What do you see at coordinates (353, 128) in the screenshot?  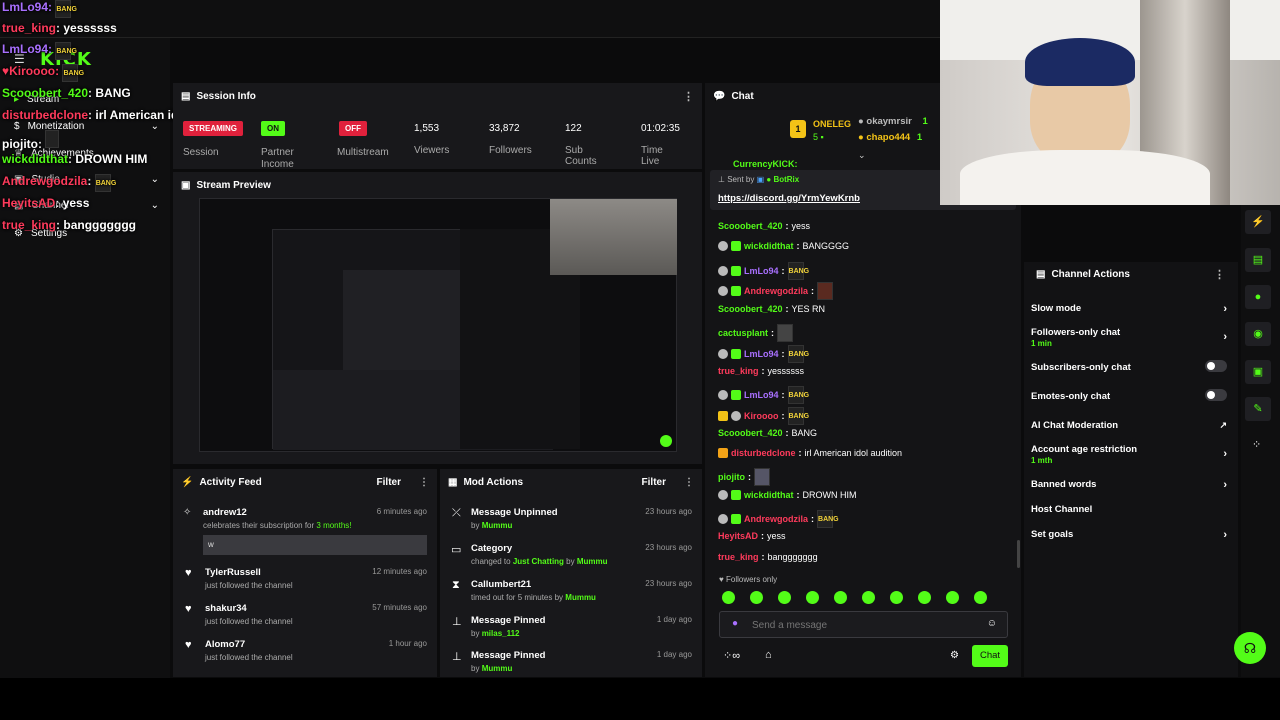 I see `multistream-toggle: OFF` at bounding box center [353, 128].